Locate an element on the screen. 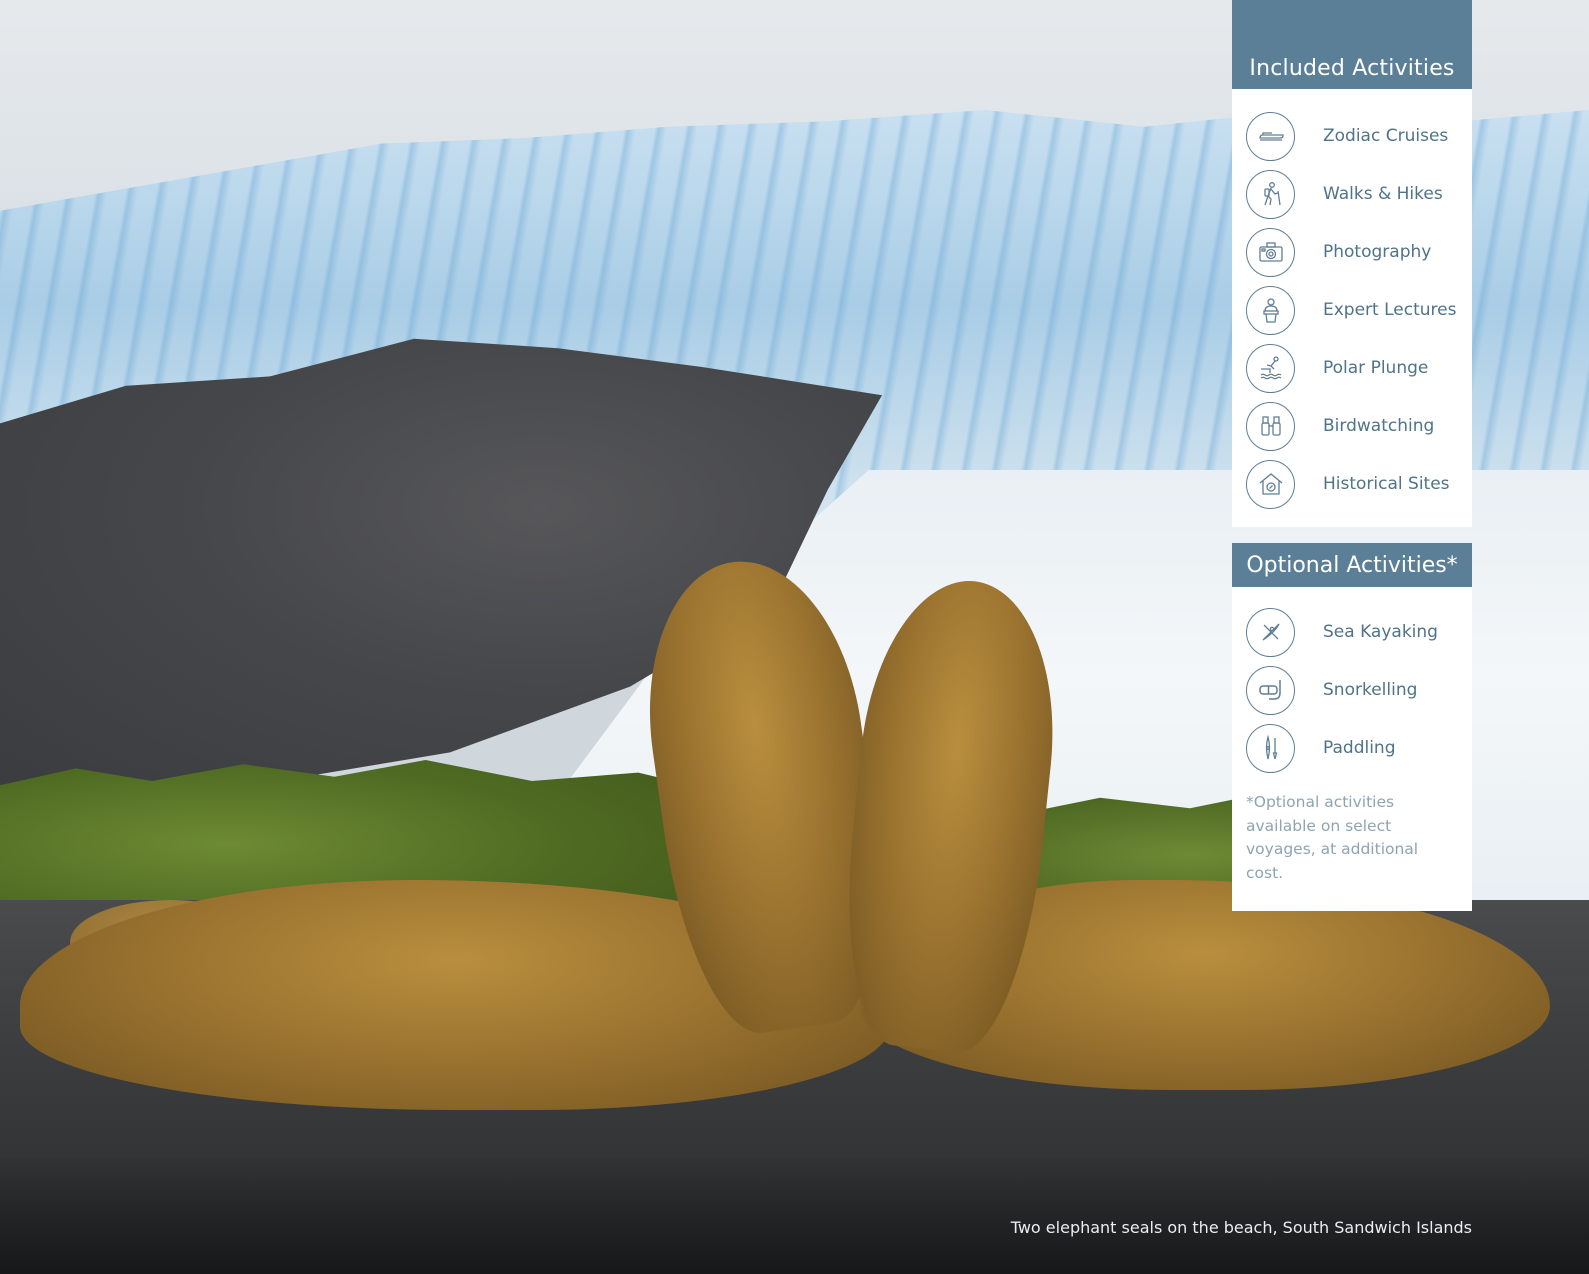 The image size is (1589, 1274). activity-snorkelling: Snorkelling is located at coordinates (1352, 690).